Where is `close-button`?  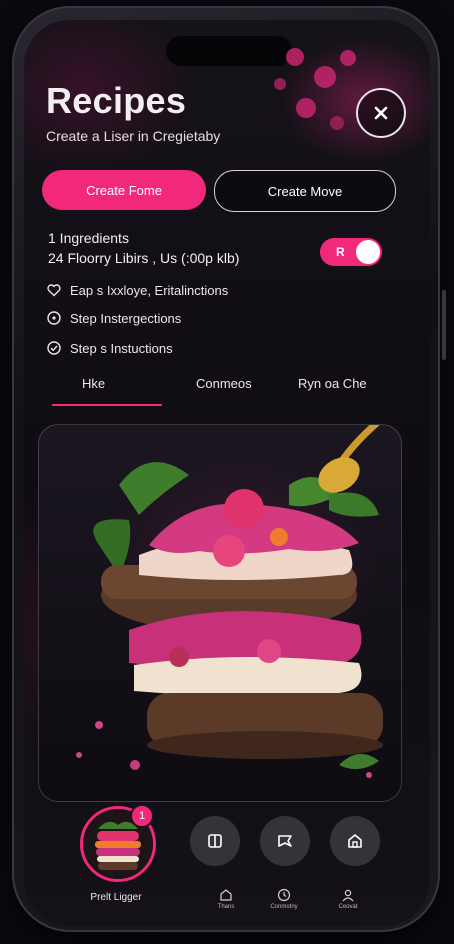 close-button is located at coordinates (381, 113).